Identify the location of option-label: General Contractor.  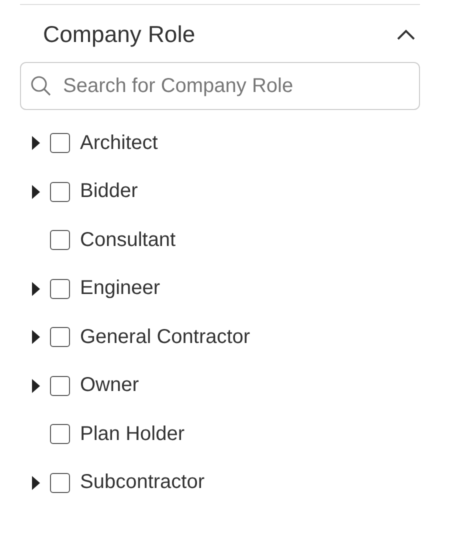
(165, 337).